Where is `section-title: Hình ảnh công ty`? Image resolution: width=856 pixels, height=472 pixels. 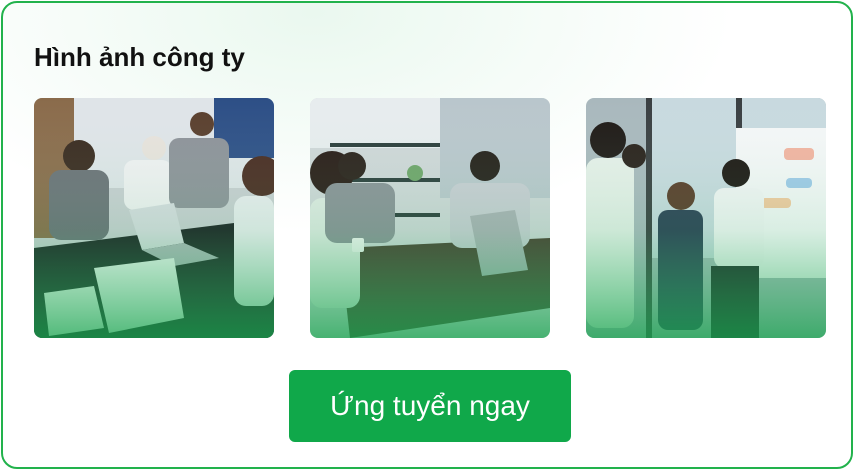
section-title: Hình ảnh công ty is located at coordinates (139, 57).